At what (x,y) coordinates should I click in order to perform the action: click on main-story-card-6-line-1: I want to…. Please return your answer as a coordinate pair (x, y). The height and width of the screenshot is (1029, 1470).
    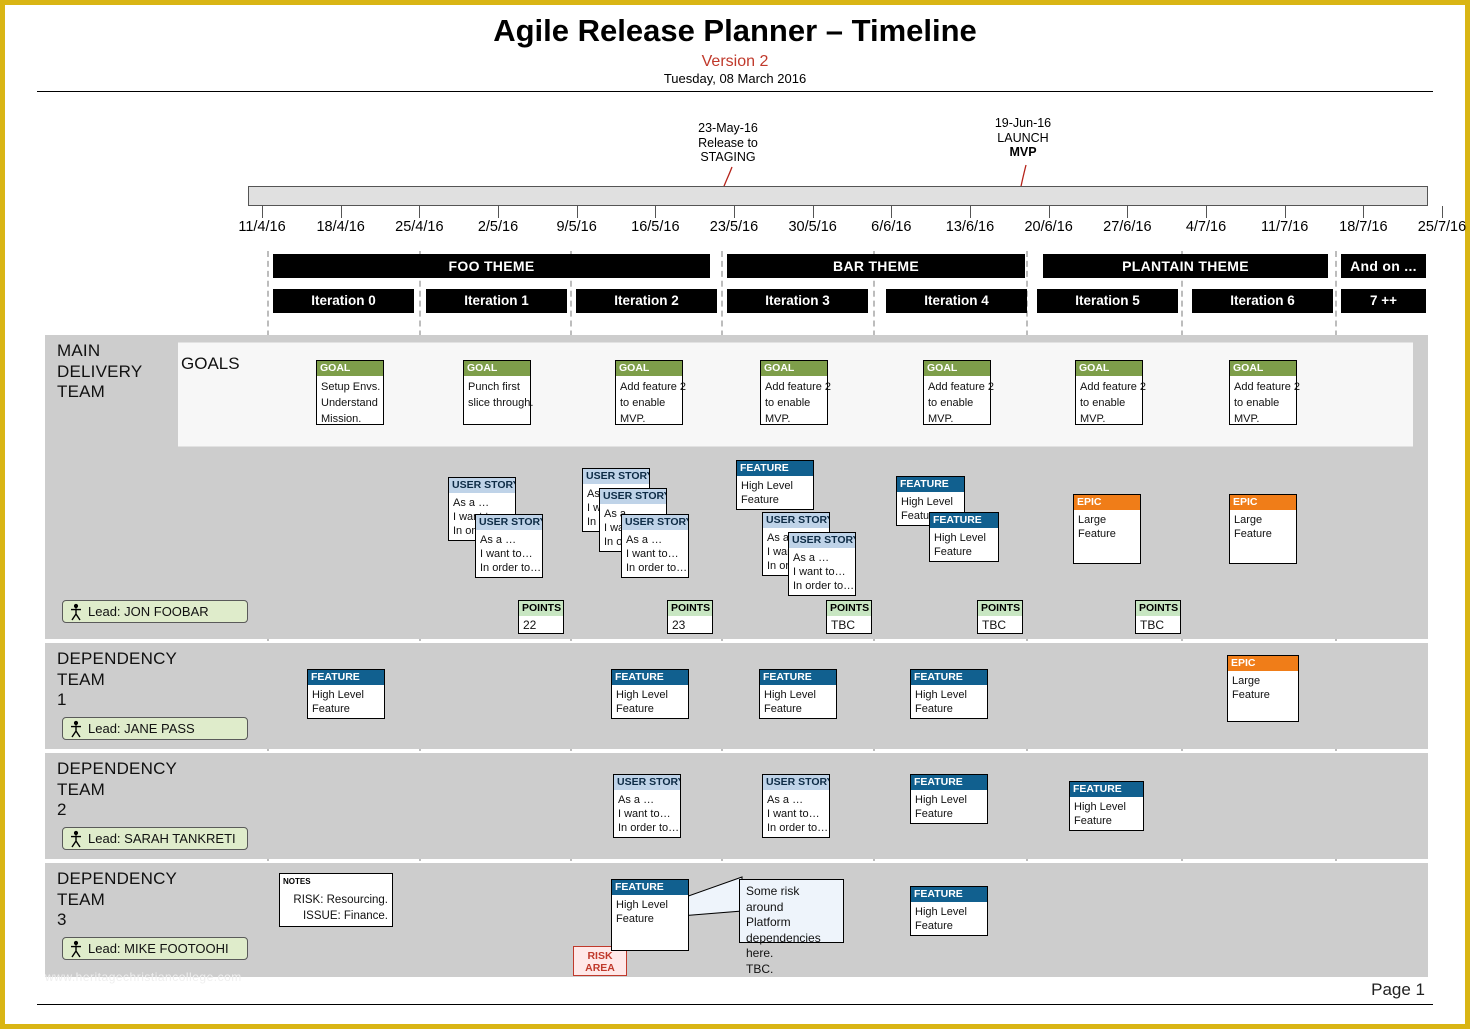
    Looking at the image, I should click on (819, 572).